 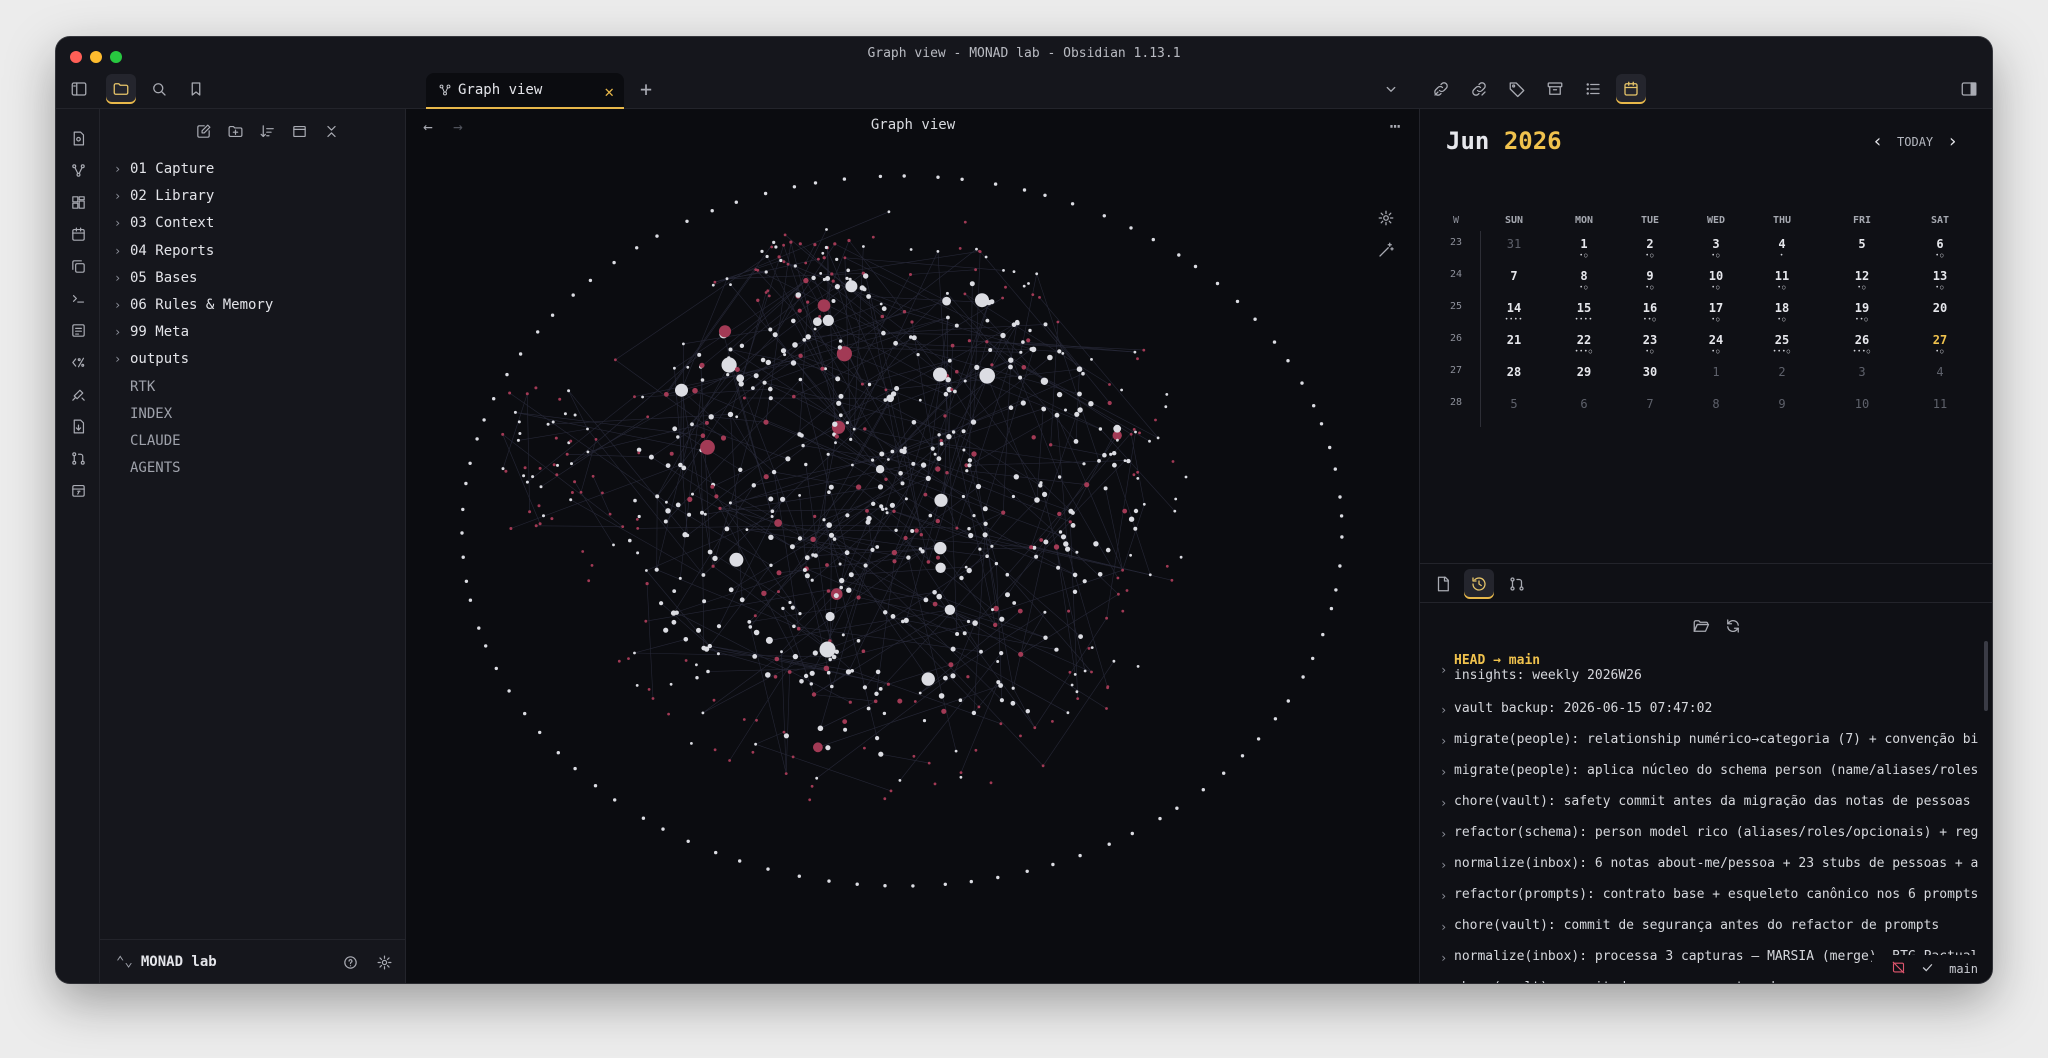 I want to click on daily-note-calendar-icon, so click(x=78, y=234).